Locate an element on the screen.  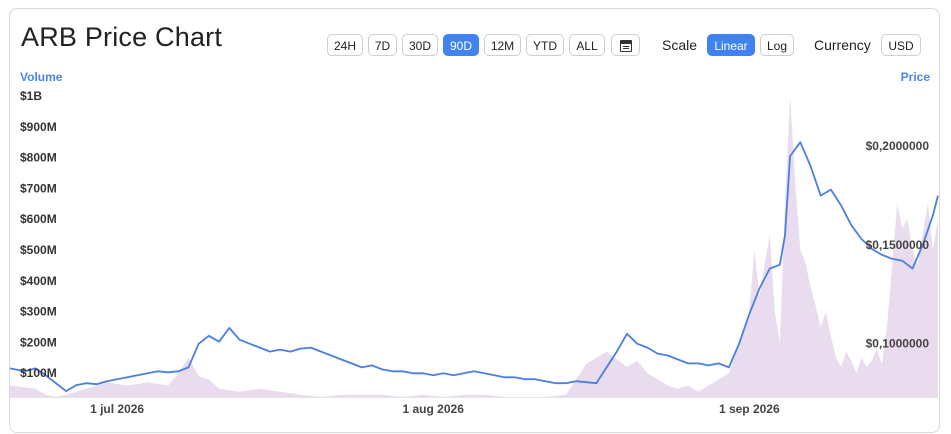
volume-tick-label: $100M is located at coordinates (38, 373).